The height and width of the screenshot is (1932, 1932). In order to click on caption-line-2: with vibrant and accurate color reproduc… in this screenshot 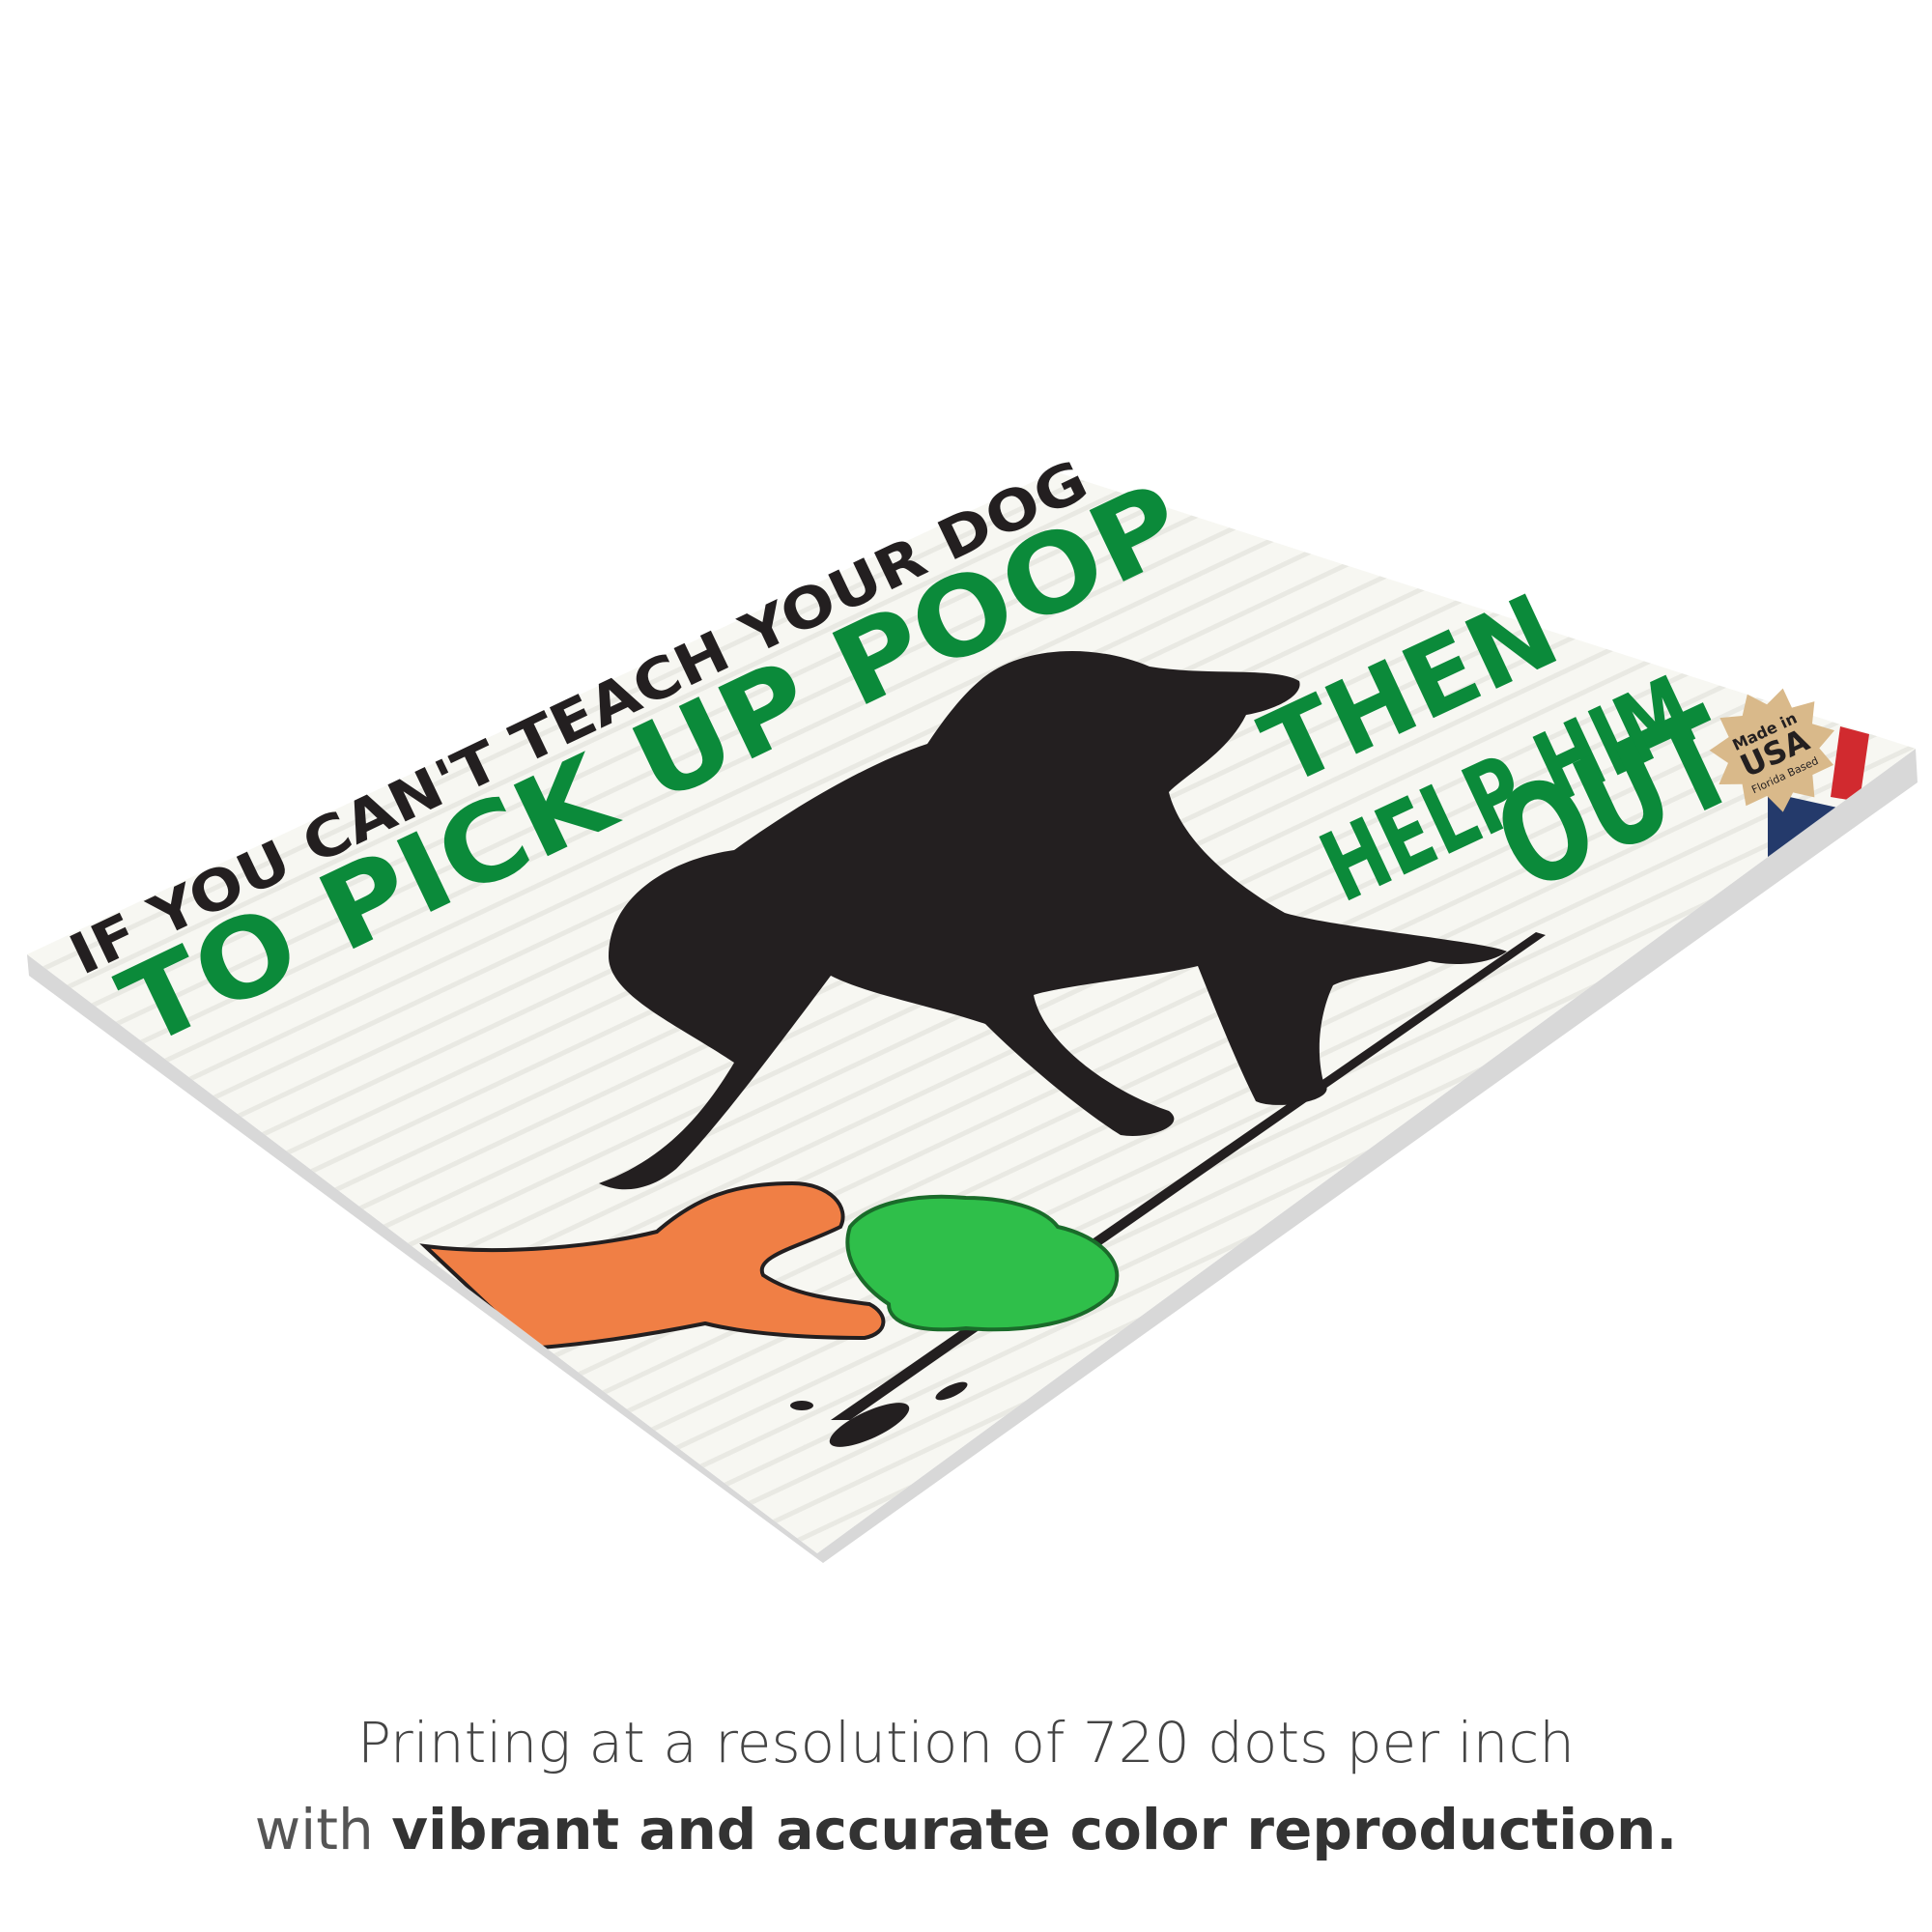, I will do `click(966, 1829)`.